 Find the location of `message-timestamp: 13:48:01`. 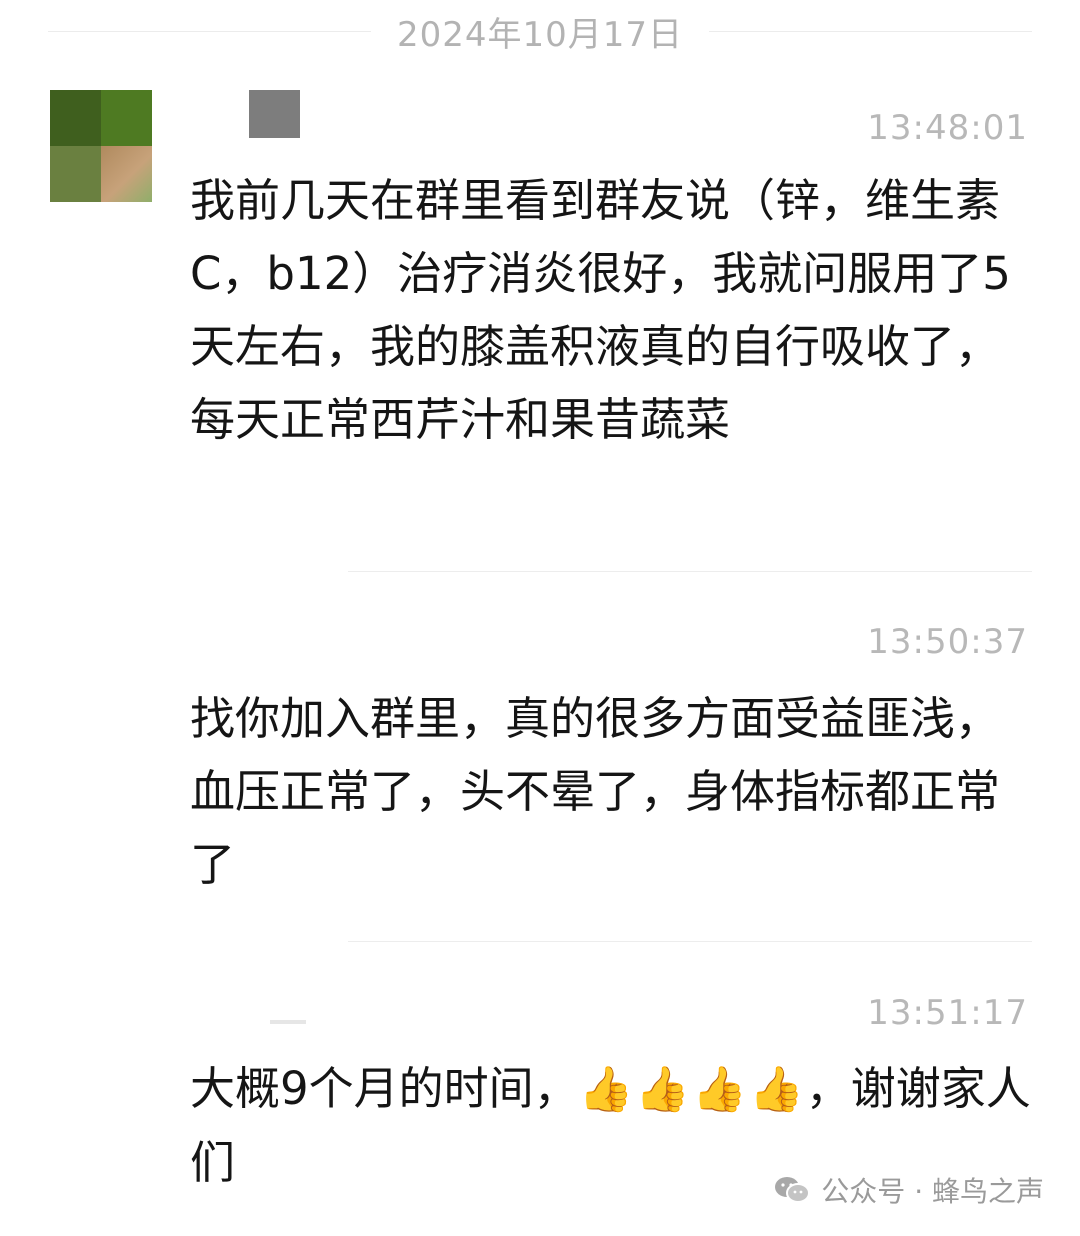

message-timestamp: 13:48:01 is located at coordinates (947, 128).